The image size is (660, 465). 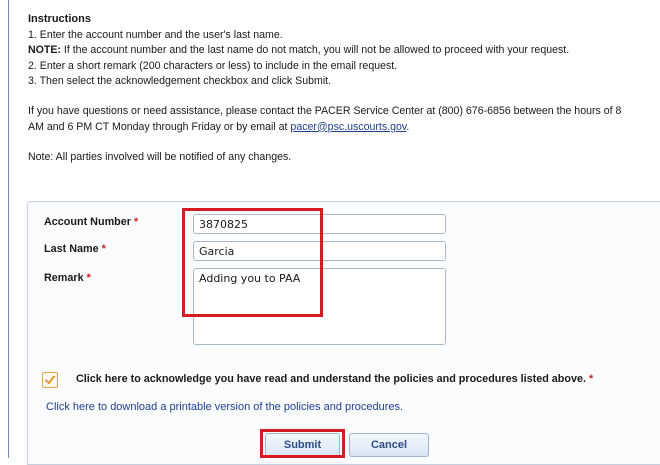 I want to click on remark-label: Remark *, so click(x=67, y=278).